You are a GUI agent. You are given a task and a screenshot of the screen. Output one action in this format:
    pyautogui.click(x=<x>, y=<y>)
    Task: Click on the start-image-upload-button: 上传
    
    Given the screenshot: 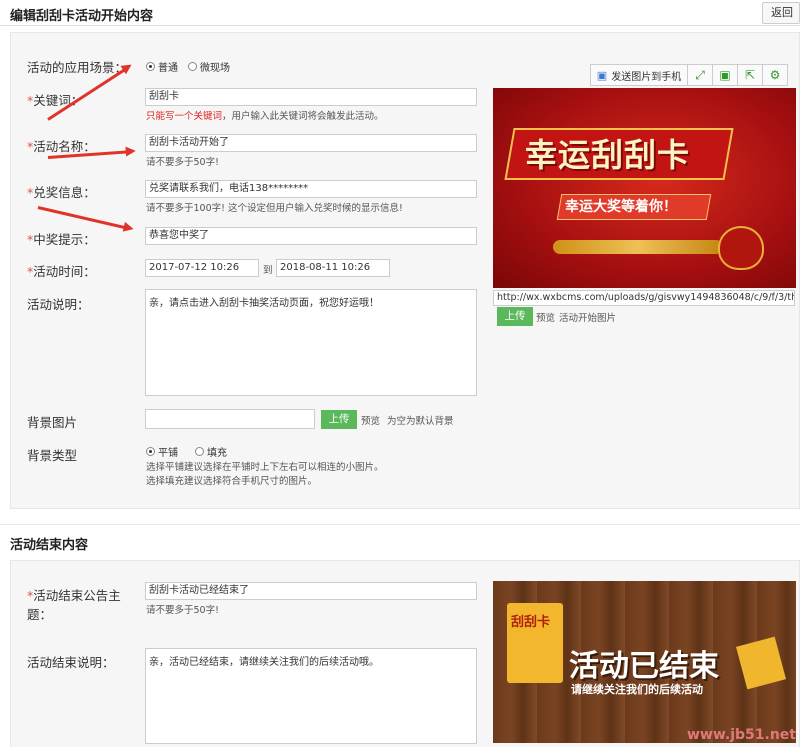 What is the action you would take?
    pyautogui.click(x=515, y=316)
    